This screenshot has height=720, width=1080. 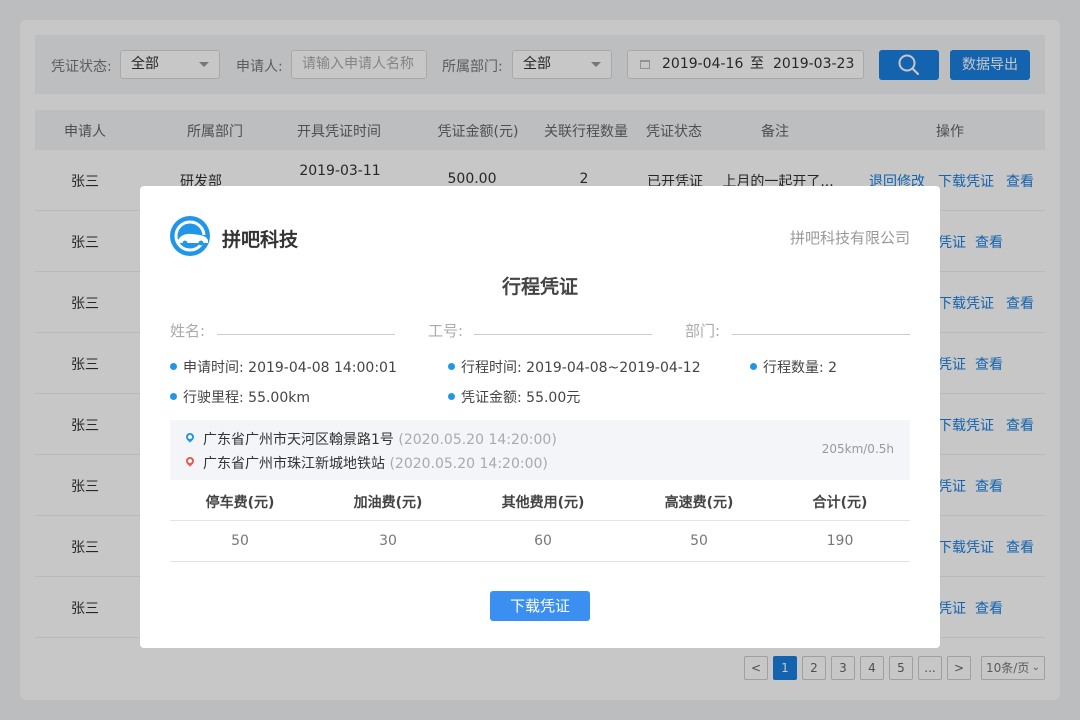 I want to click on name-field-line, so click(x=306, y=334).